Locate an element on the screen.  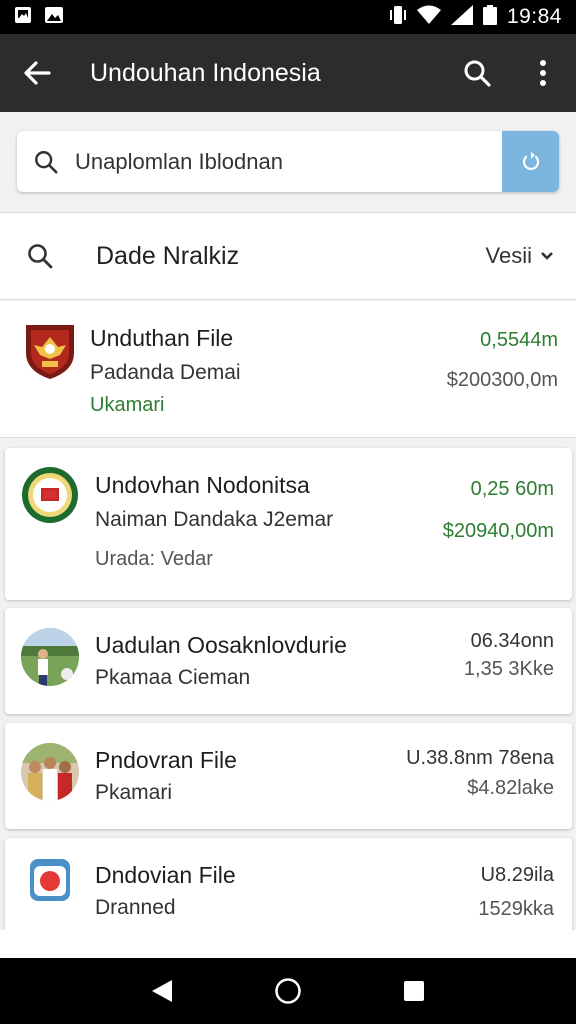
item-subtitle: Naiman Dandaka J2emar is located at coordinates (214, 519).